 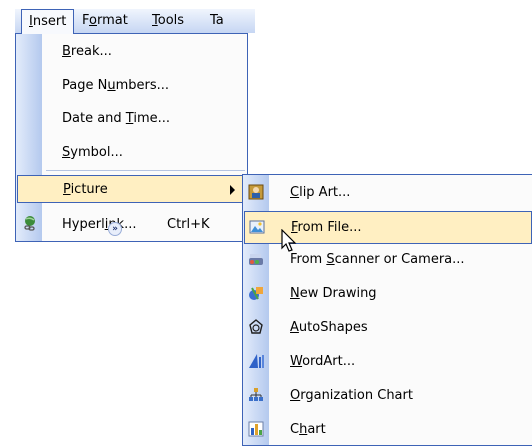 I want to click on menu-item-hyperlink: Hyperlink... Ctrl+K, so click(x=131, y=225).